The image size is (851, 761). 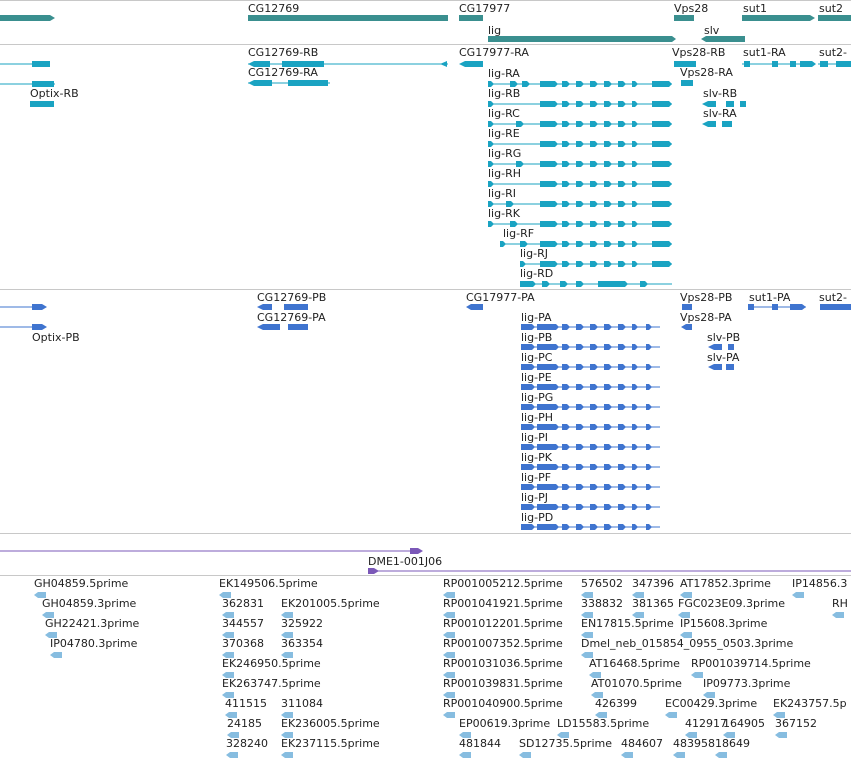 What do you see at coordinates (751, 663) in the screenshot?
I see `est-label: RP001039714.5prime` at bounding box center [751, 663].